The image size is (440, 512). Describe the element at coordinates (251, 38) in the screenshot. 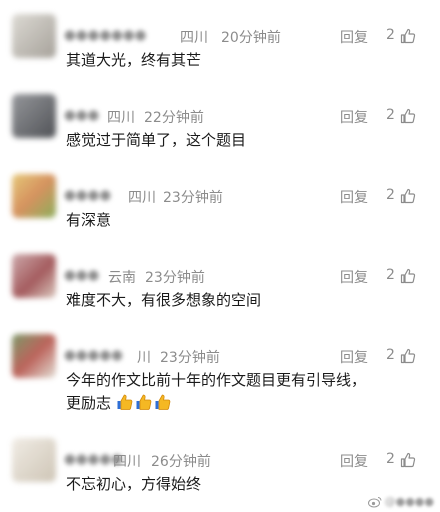

I see `comment-time: 20分钟前` at that location.